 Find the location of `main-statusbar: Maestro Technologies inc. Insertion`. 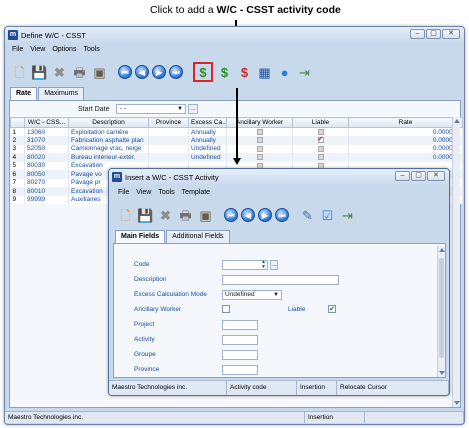

main-statusbar: Maestro Technologies inc. Insertion is located at coordinates (234, 417).